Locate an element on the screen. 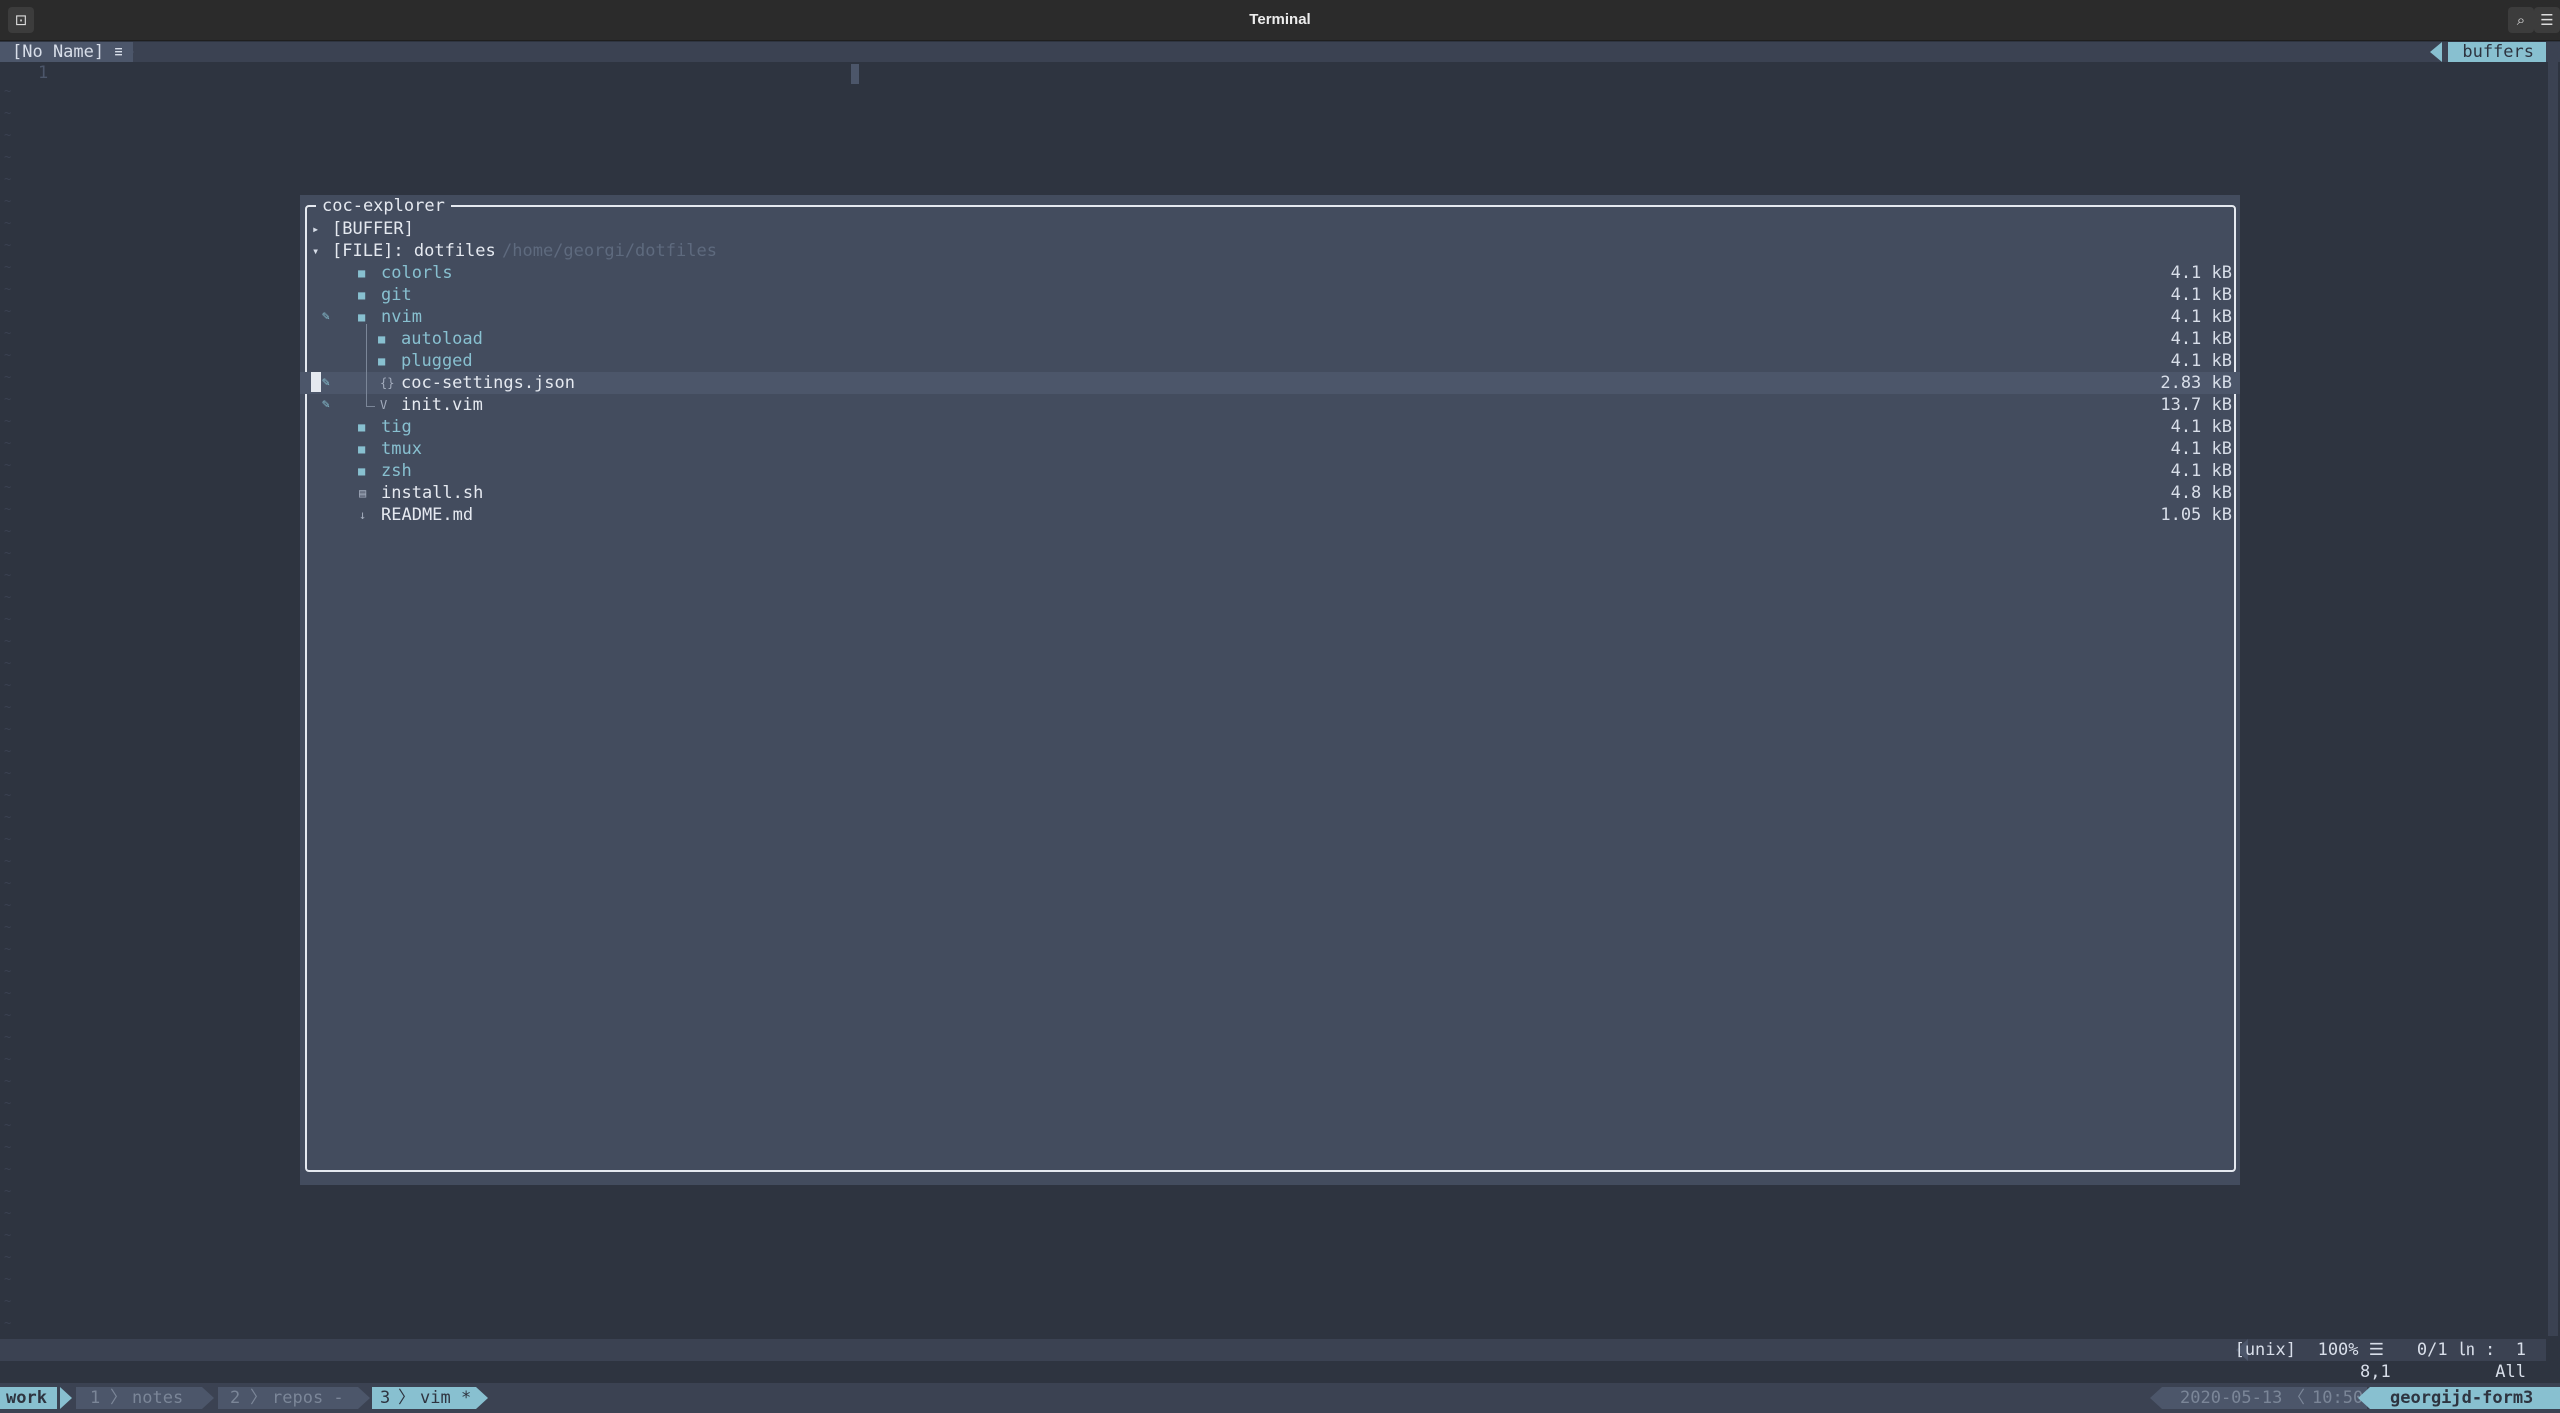 This screenshot has height=1413, width=2560. folder-open-icon: ■ is located at coordinates (362, 317).